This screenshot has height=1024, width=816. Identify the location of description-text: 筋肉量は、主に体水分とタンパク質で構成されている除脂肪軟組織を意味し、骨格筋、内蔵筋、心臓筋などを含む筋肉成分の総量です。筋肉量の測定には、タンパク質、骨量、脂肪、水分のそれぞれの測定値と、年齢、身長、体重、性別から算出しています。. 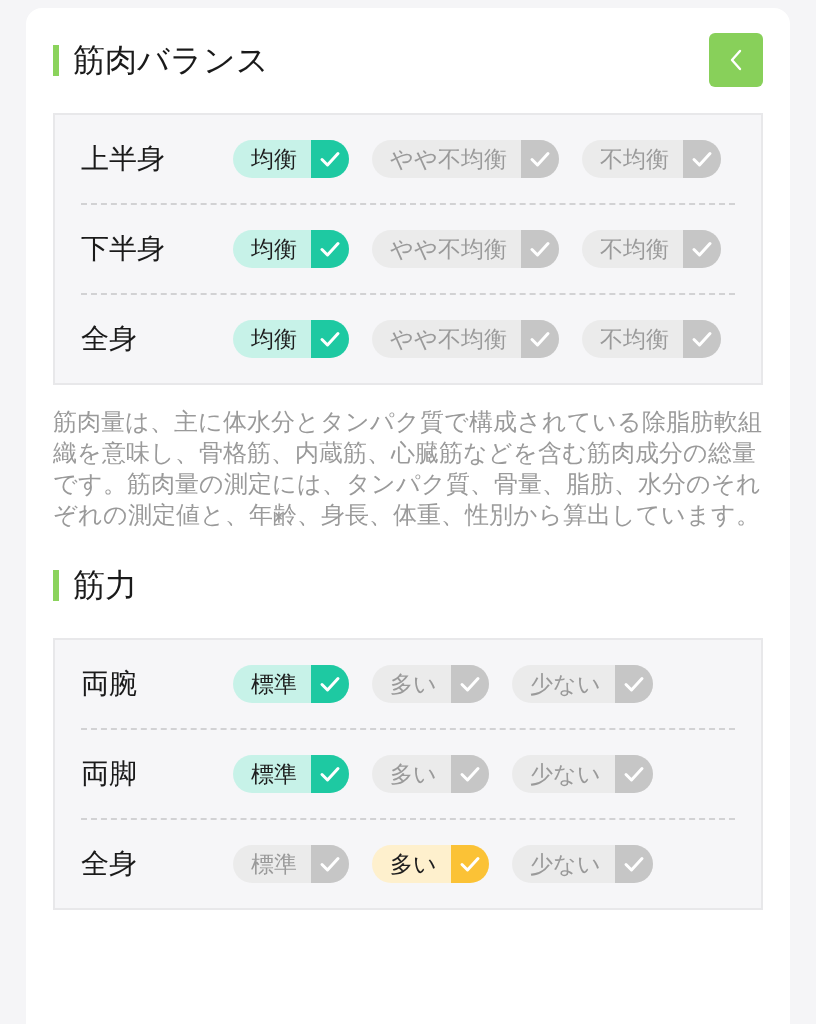
(408, 469).